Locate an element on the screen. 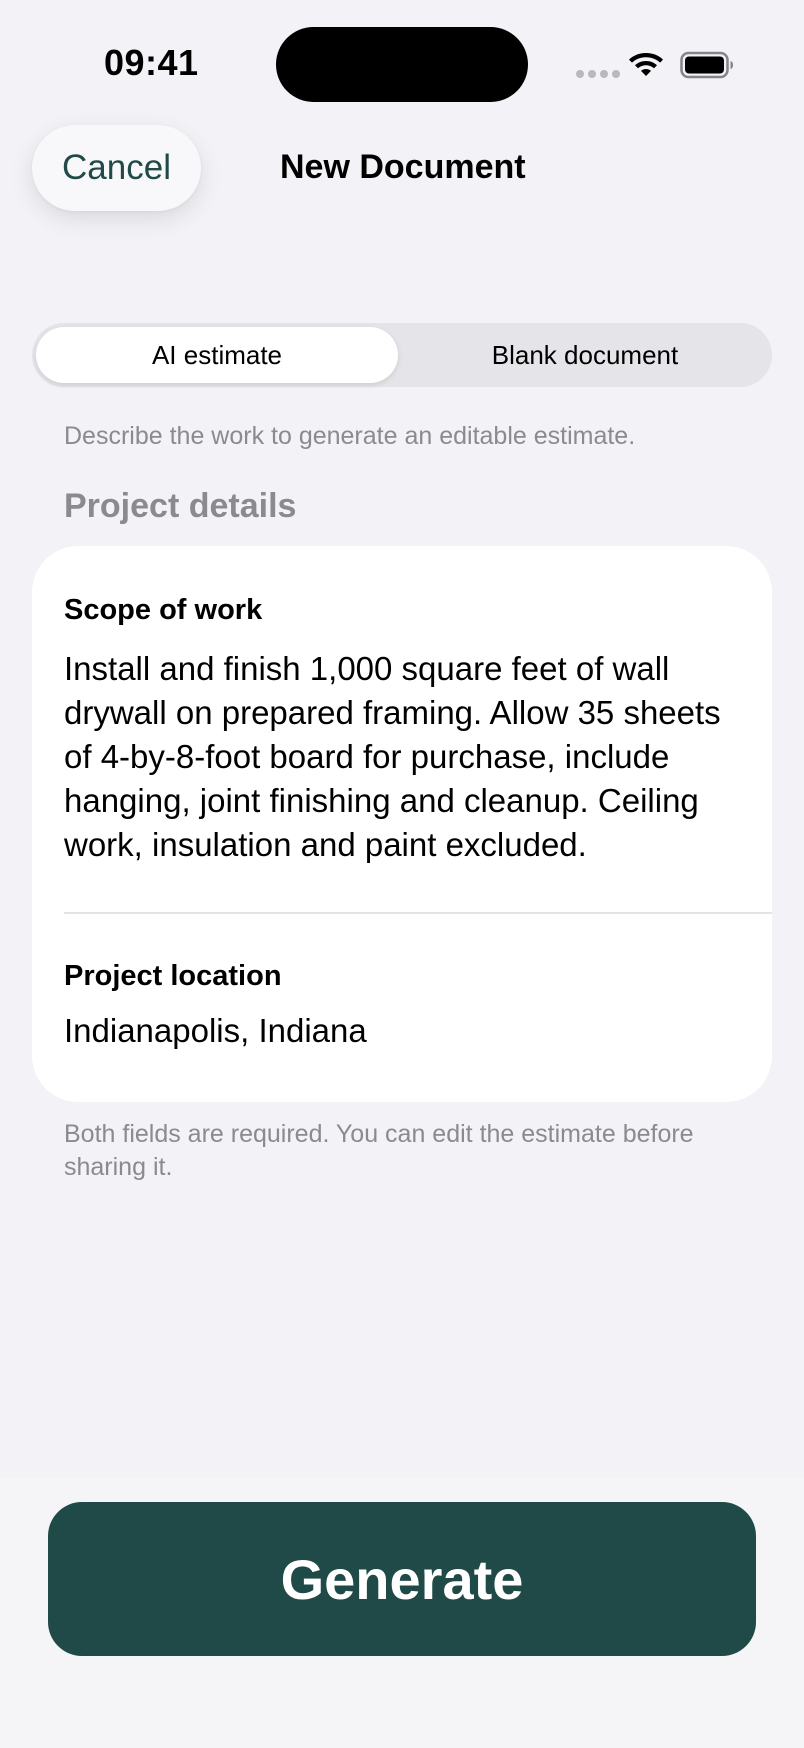 The height and width of the screenshot is (1748, 804). page-title: New Document is located at coordinates (403, 167).